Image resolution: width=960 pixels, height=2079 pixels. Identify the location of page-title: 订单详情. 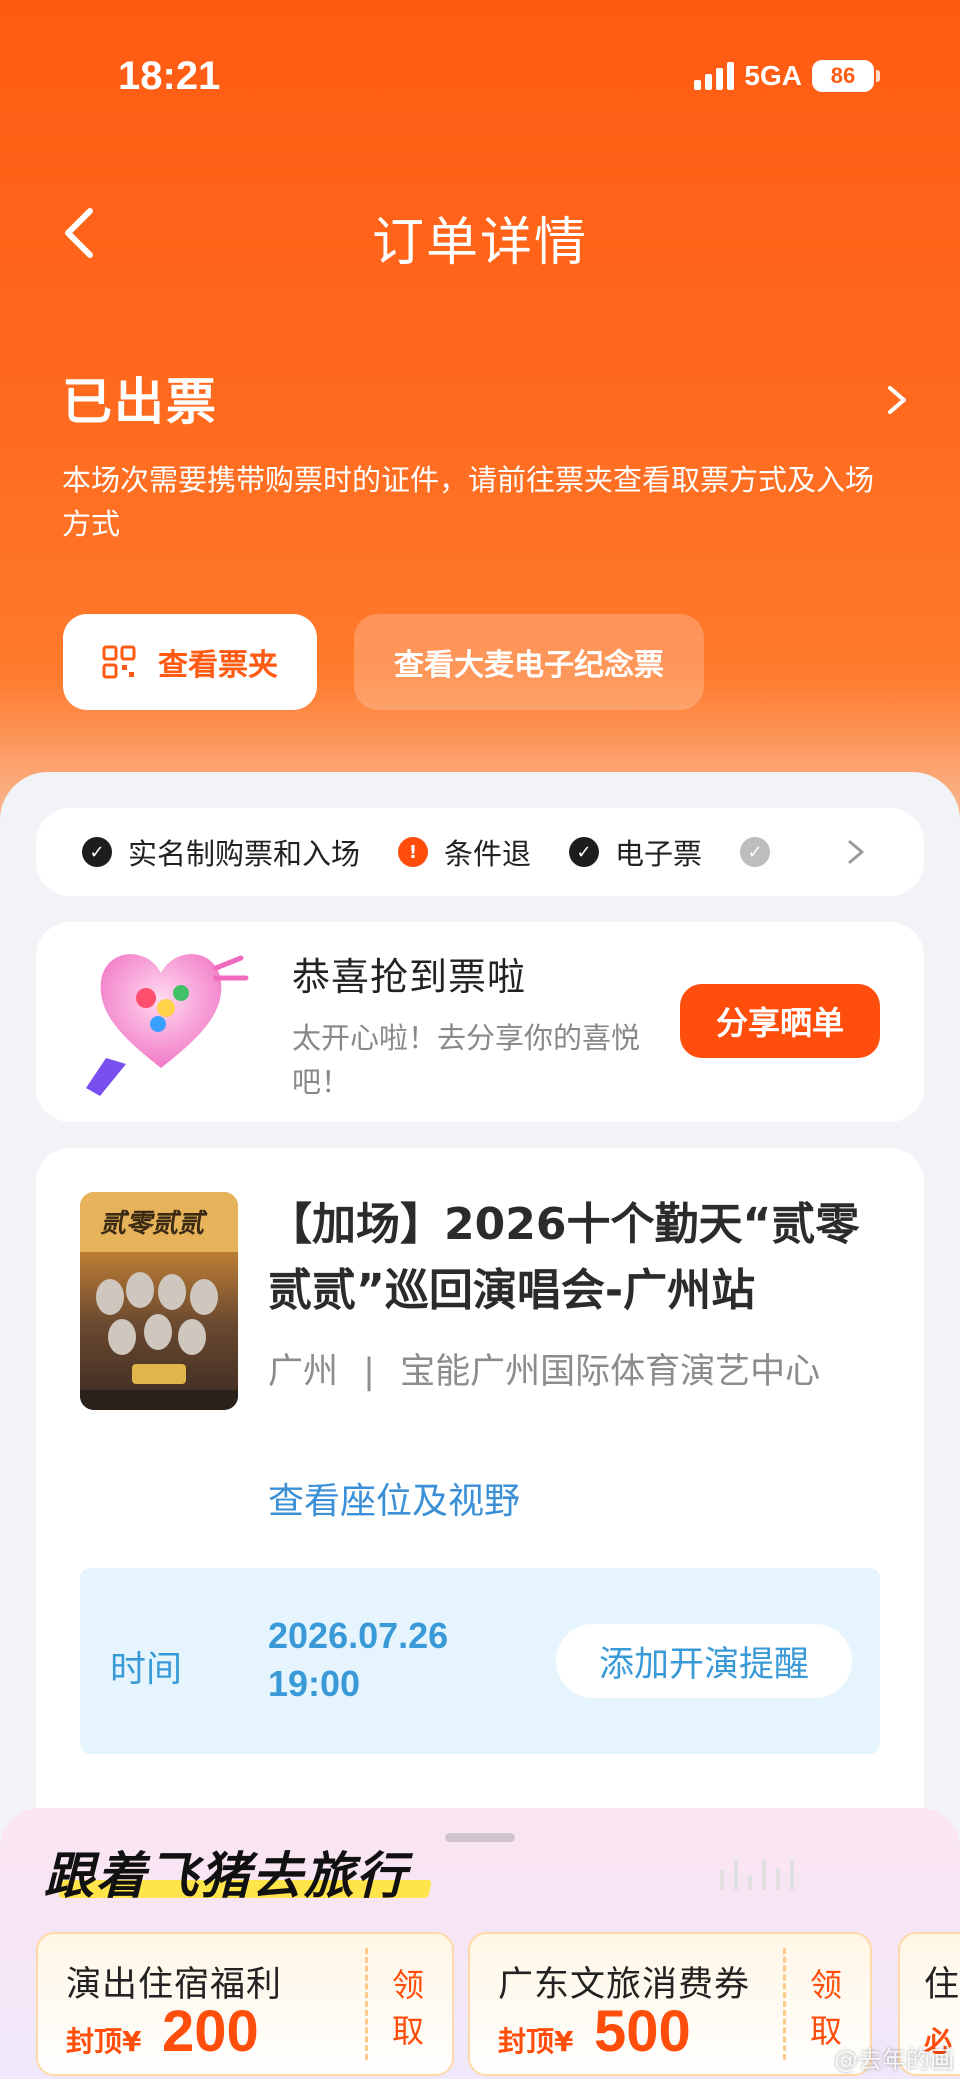
(479, 243).